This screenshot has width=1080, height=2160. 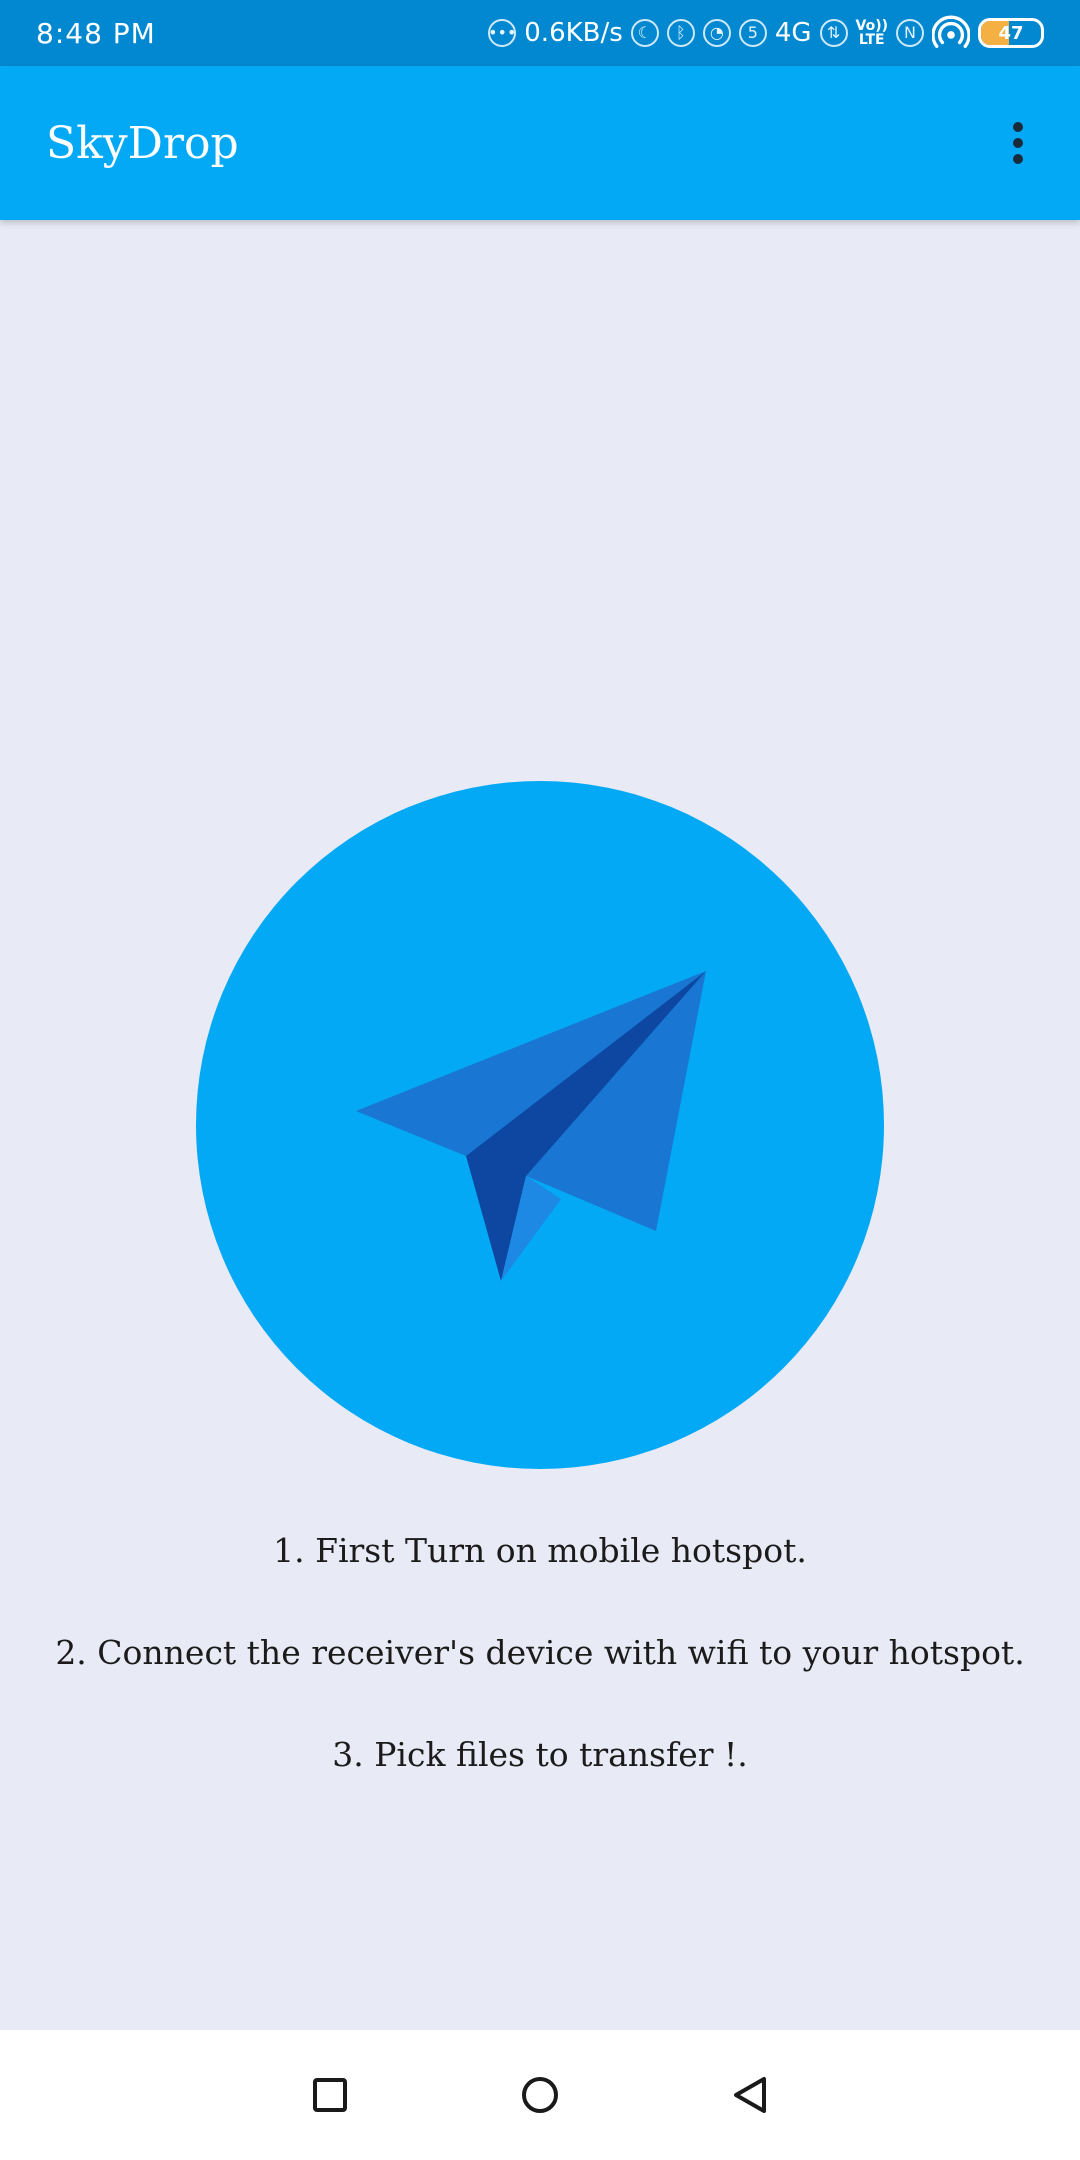 What do you see at coordinates (531, 1126) in the screenshot?
I see `paper-plane-icon` at bounding box center [531, 1126].